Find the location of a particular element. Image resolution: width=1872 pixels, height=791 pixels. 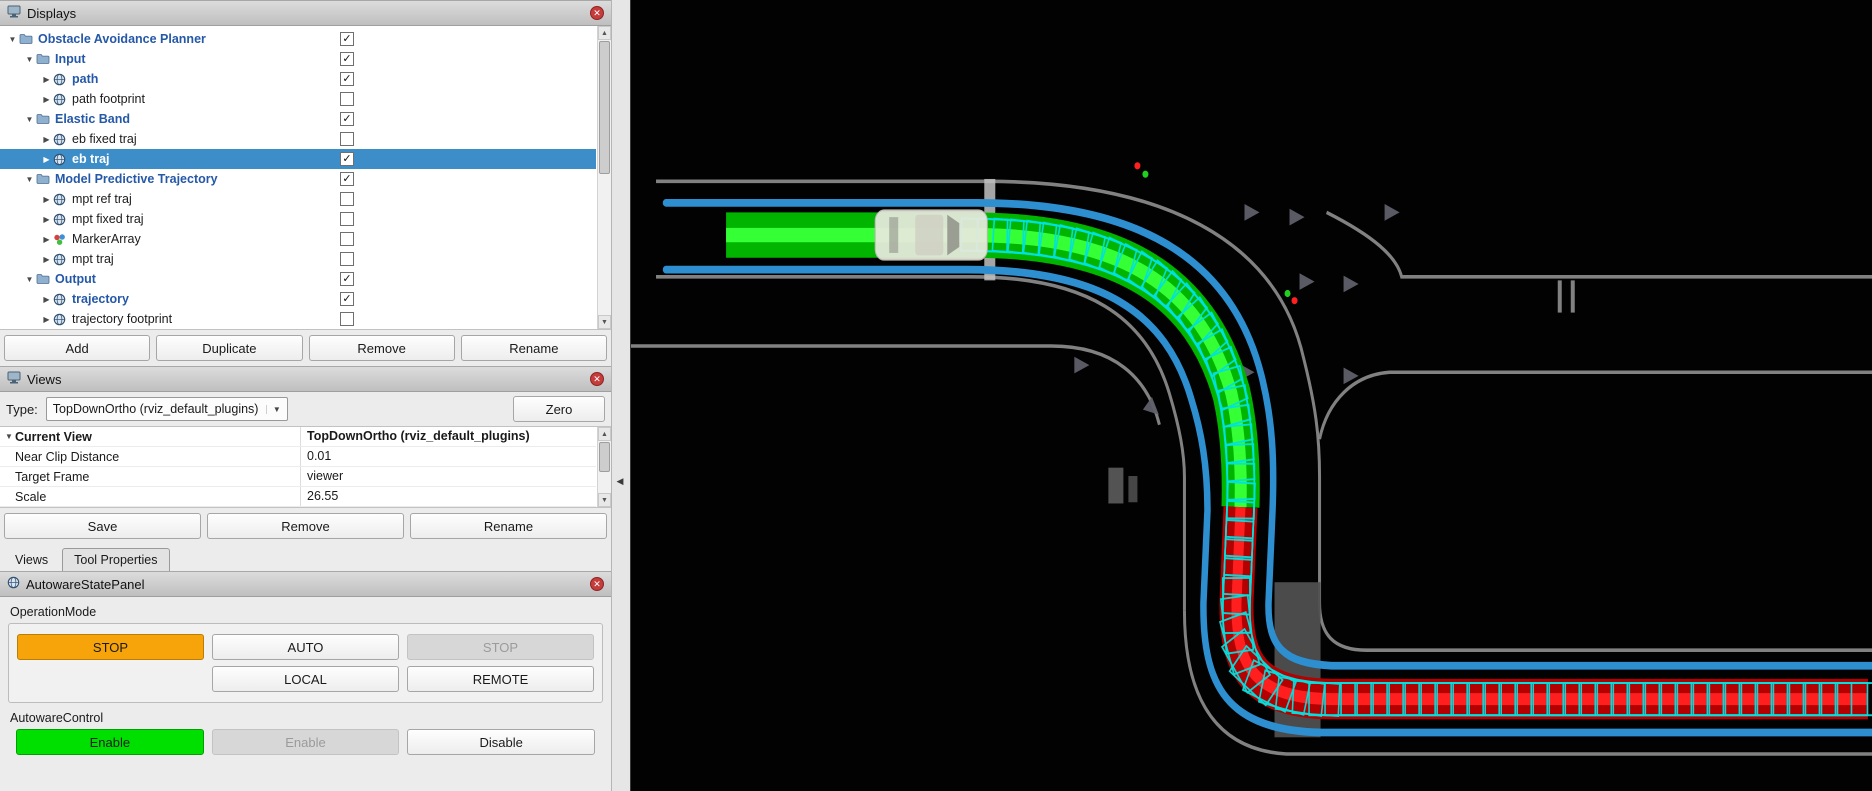

property-name: Current View is located at coordinates (53, 436).